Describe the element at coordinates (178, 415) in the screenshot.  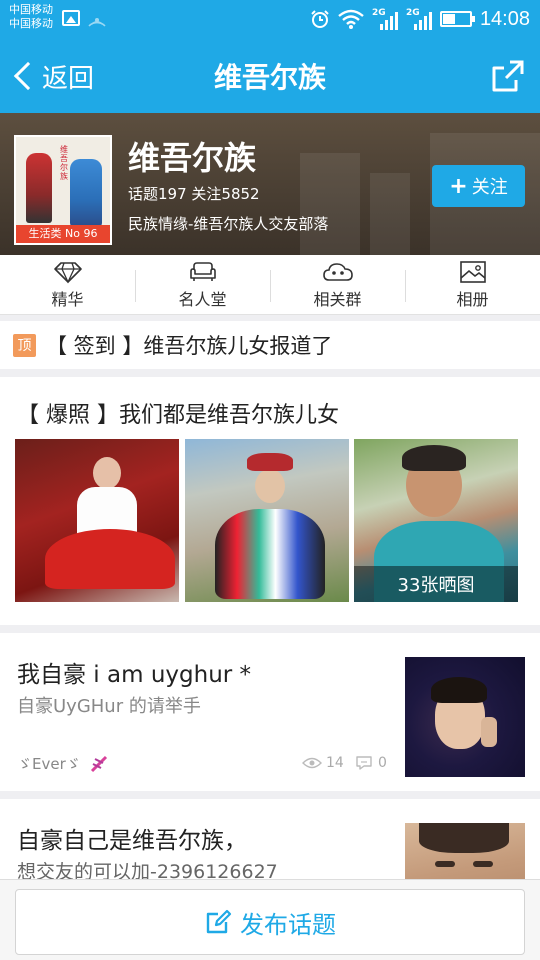
I see `post-title: 【 爆照 】我们都是维吾尔族儿女` at that location.